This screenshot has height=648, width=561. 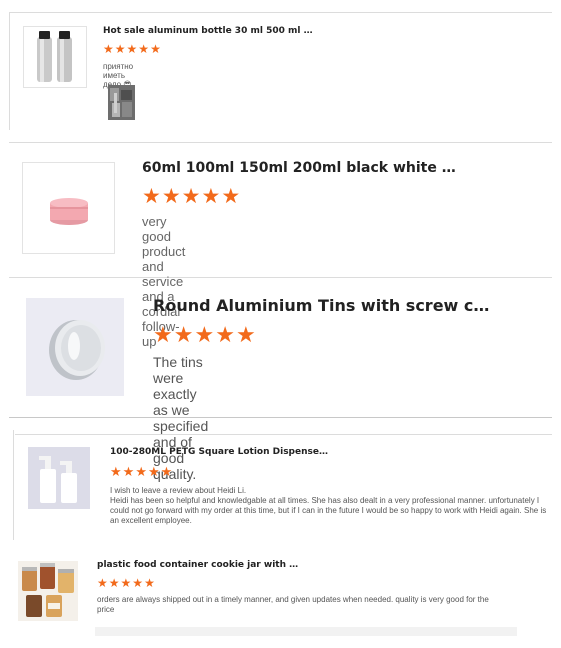 What do you see at coordinates (121, 102) in the screenshot?
I see `review-photo` at bounding box center [121, 102].